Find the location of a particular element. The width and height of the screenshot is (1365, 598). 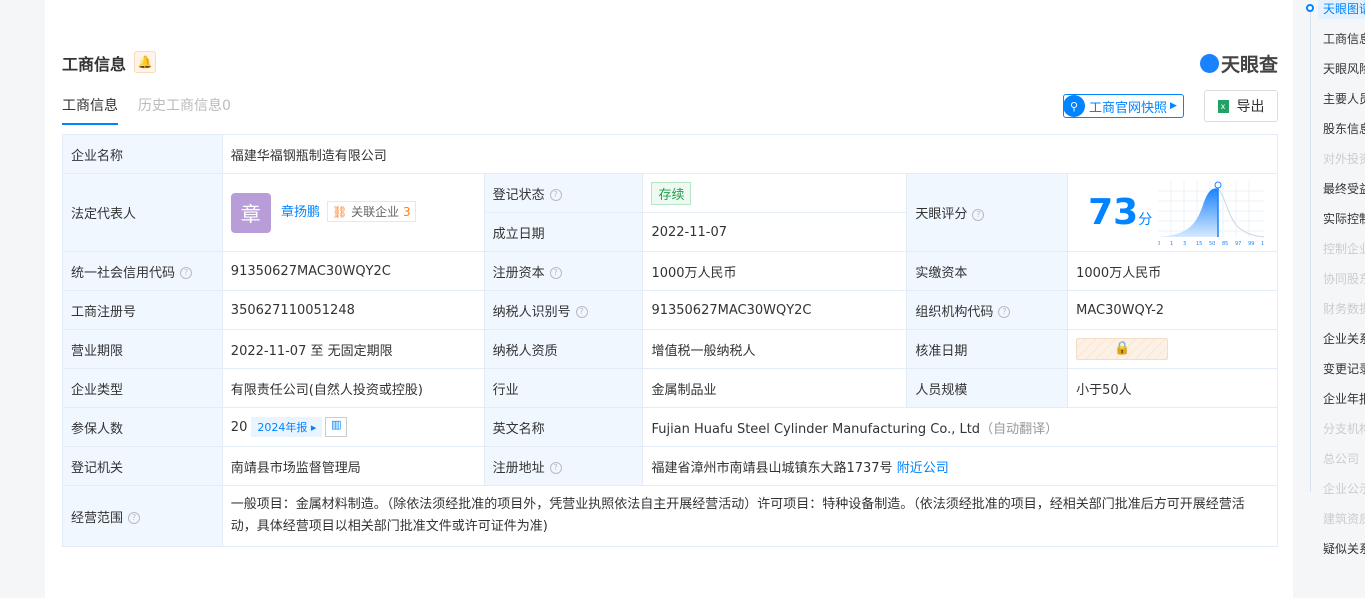

sidebar-item: 实际控制人 is located at coordinates (1341, 219).